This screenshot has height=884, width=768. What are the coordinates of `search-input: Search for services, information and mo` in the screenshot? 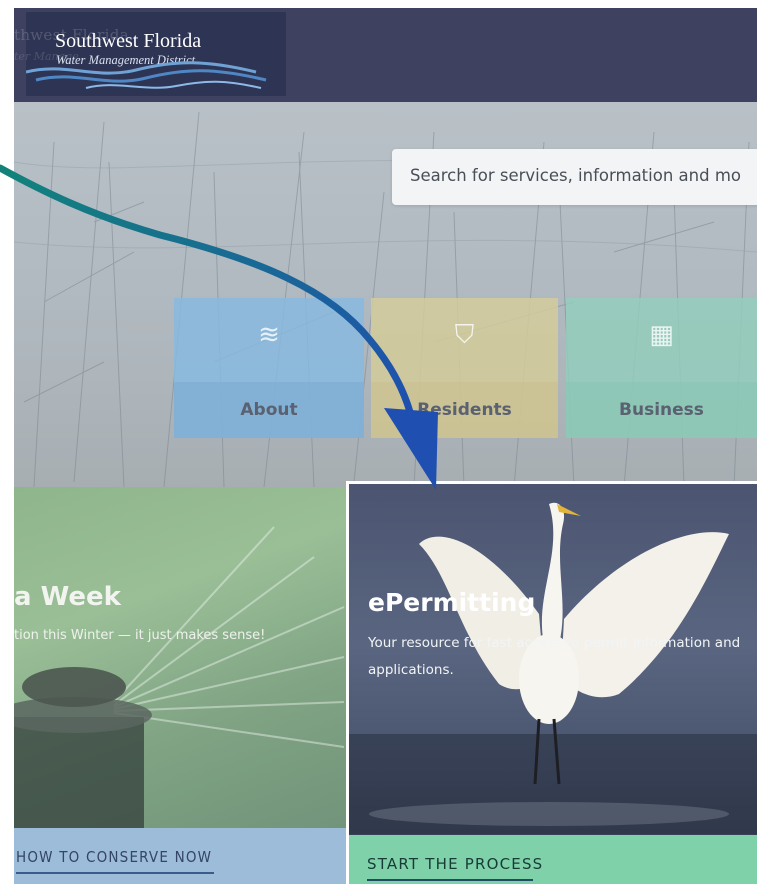 It's located at (574, 177).